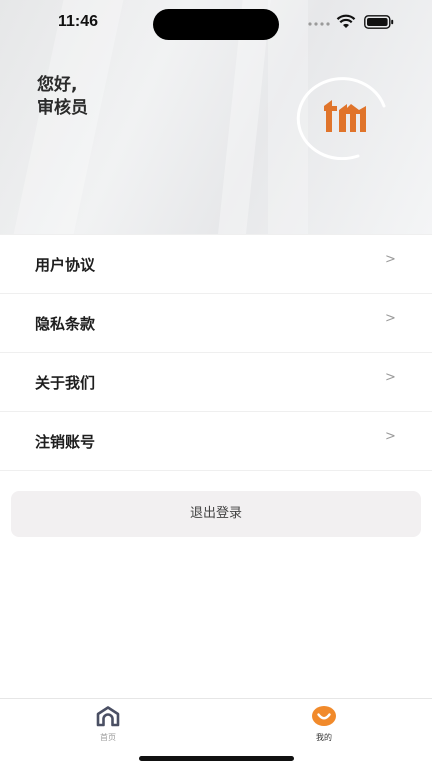 The width and height of the screenshot is (432, 768). Describe the element at coordinates (62, 108) in the screenshot. I see `user-role: 审核员` at that location.